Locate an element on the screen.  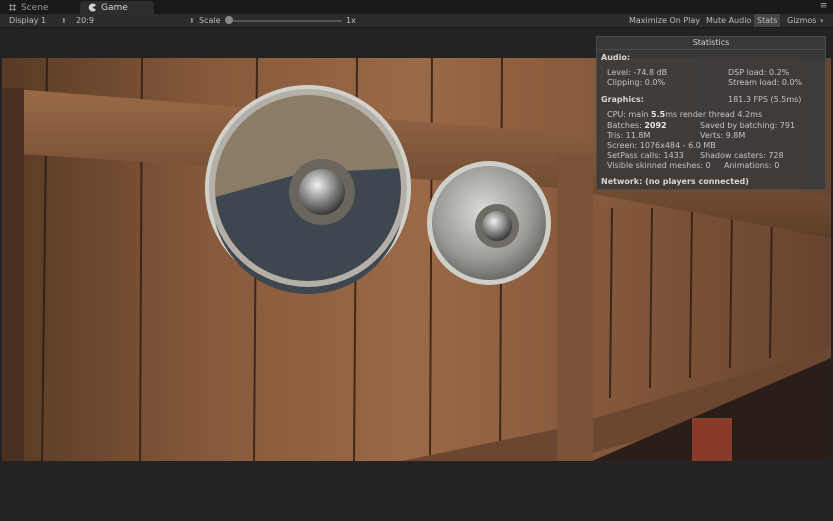
animations: Animations: 0 is located at coordinates (752, 165).